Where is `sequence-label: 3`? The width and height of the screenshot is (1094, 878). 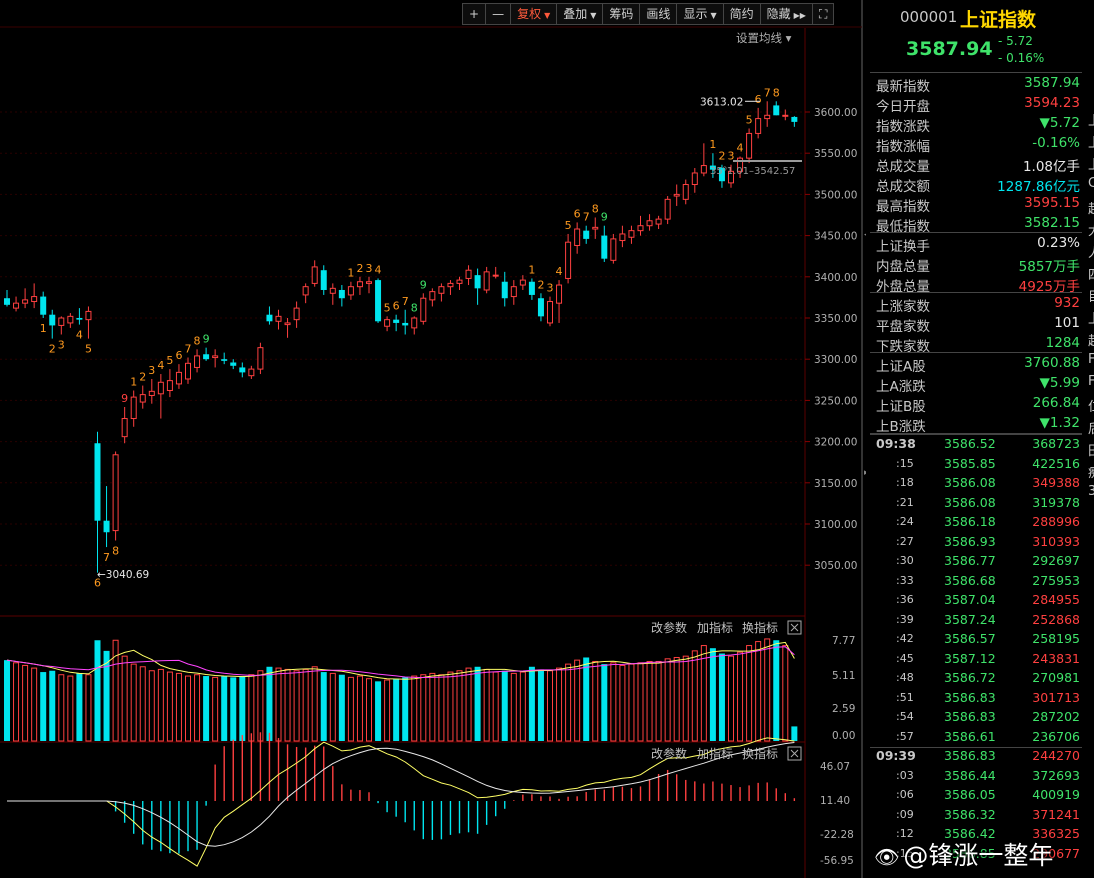
sequence-label: 3 is located at coordinates (61, 344).